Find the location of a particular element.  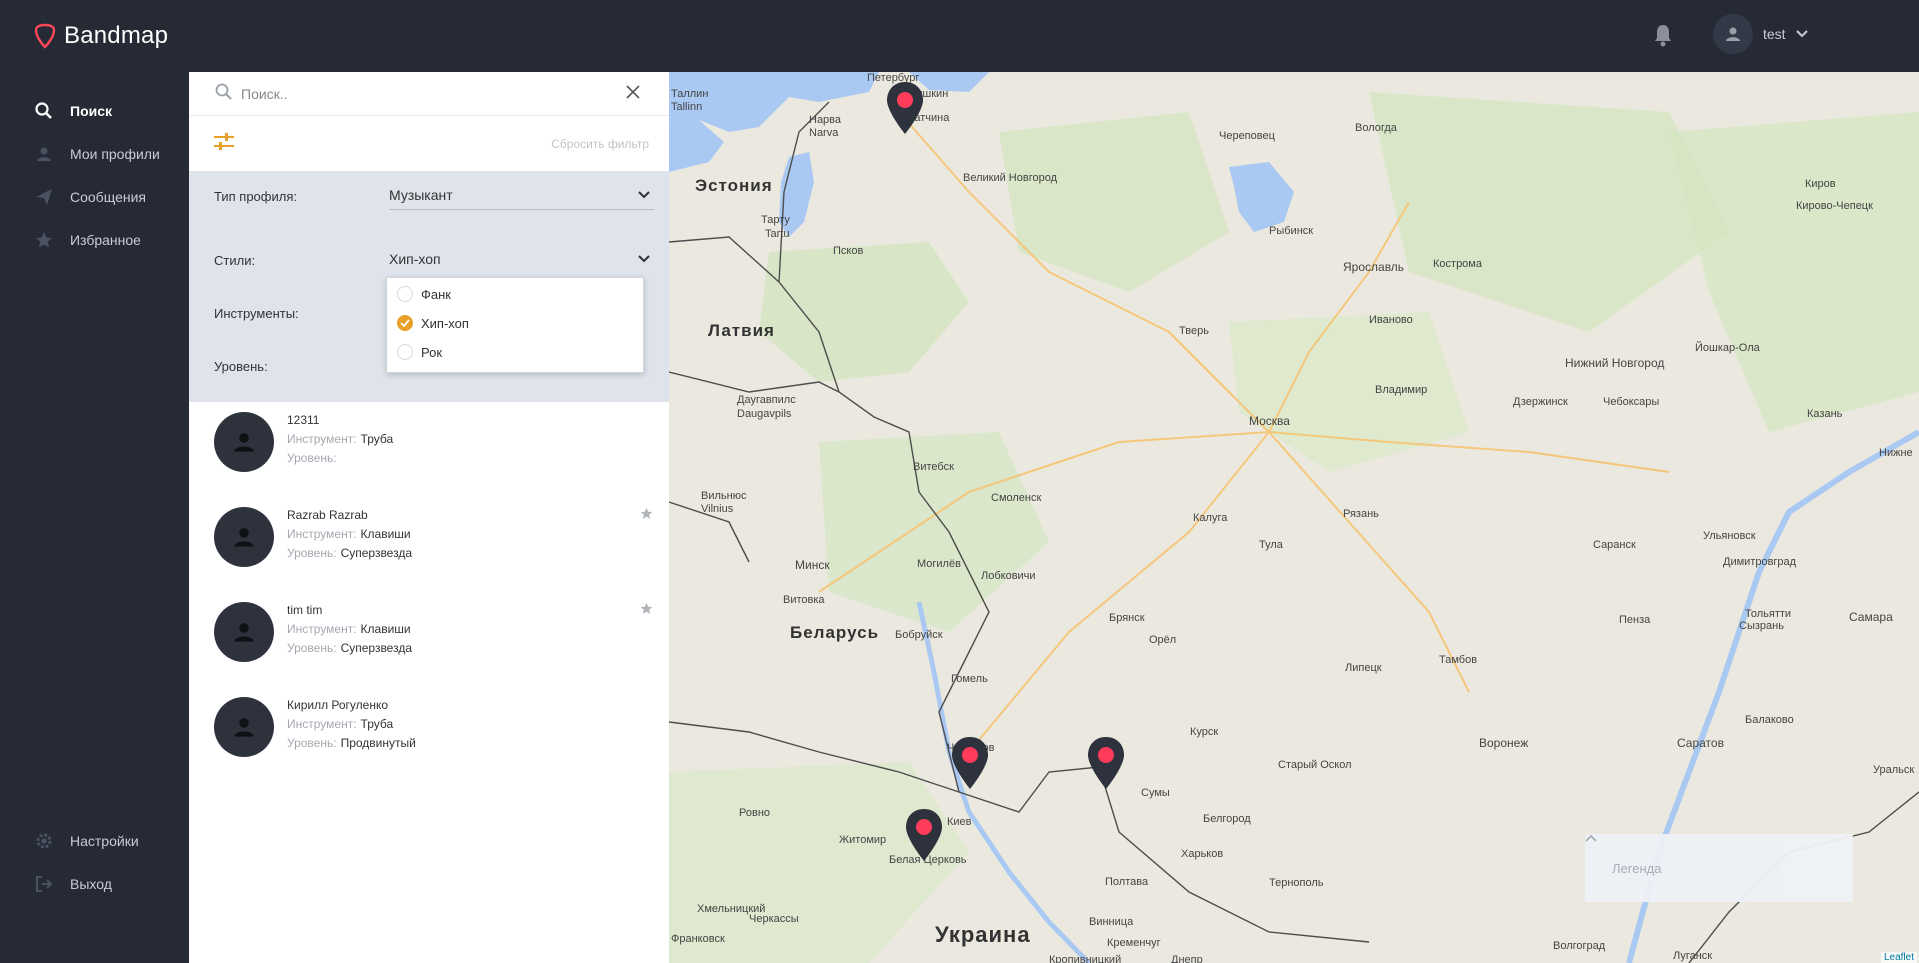

style-option-hiphop: Хип-хоп is located at coordinates (433, 323).